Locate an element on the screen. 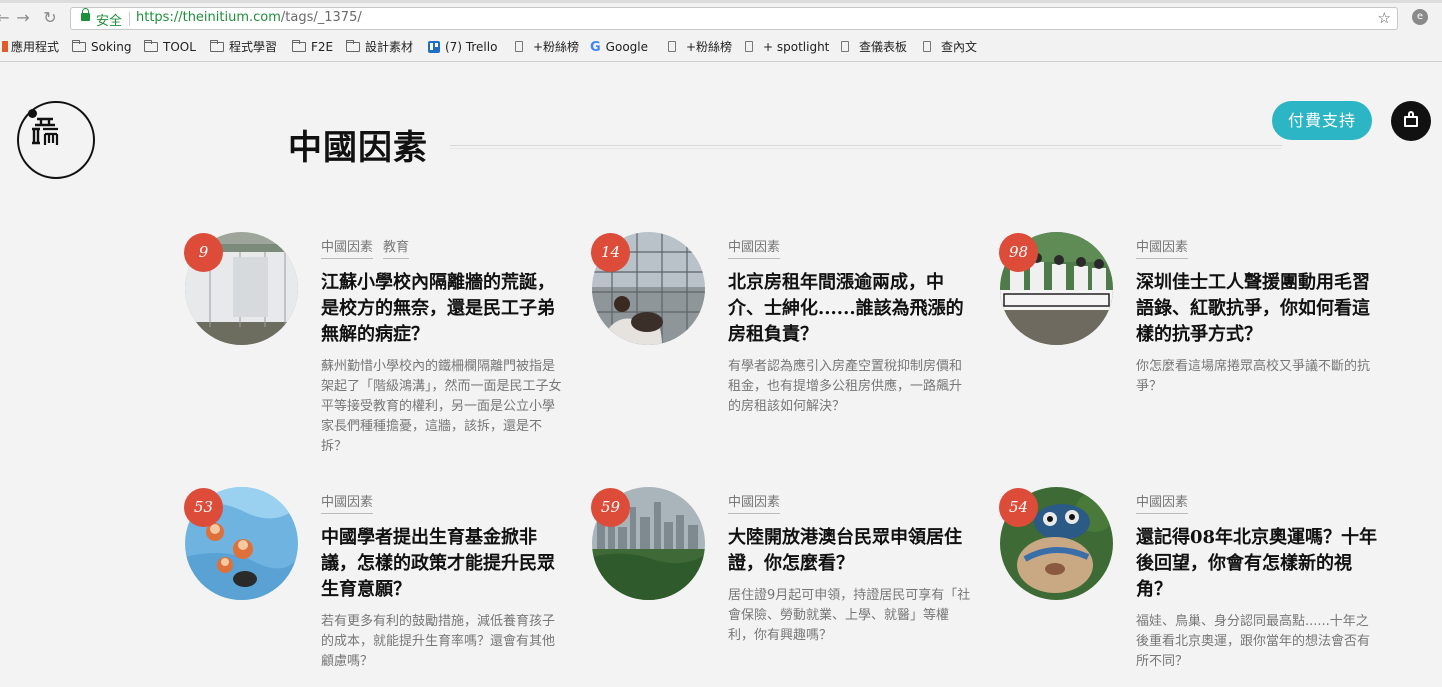 The image size is (1442, 687). bookmark-label: 設計素材 is located at coordinates (389, 47).